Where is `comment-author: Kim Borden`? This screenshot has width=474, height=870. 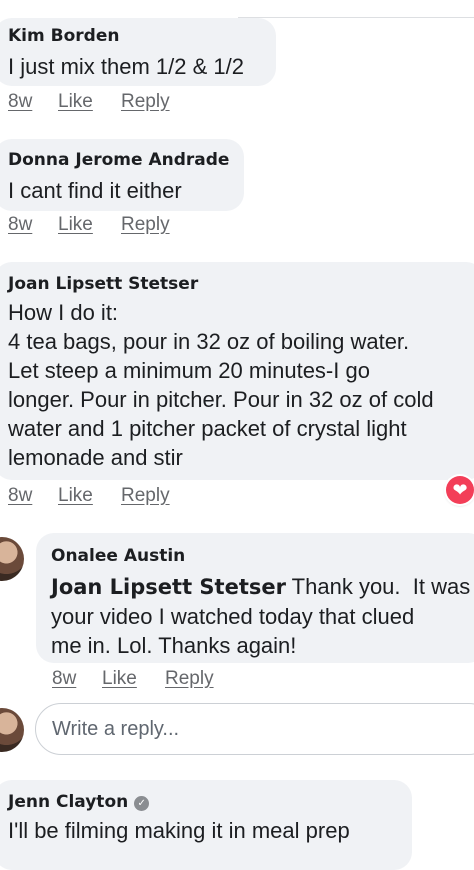
comment-author: Kim Borden is located at coordinates (142, 36).